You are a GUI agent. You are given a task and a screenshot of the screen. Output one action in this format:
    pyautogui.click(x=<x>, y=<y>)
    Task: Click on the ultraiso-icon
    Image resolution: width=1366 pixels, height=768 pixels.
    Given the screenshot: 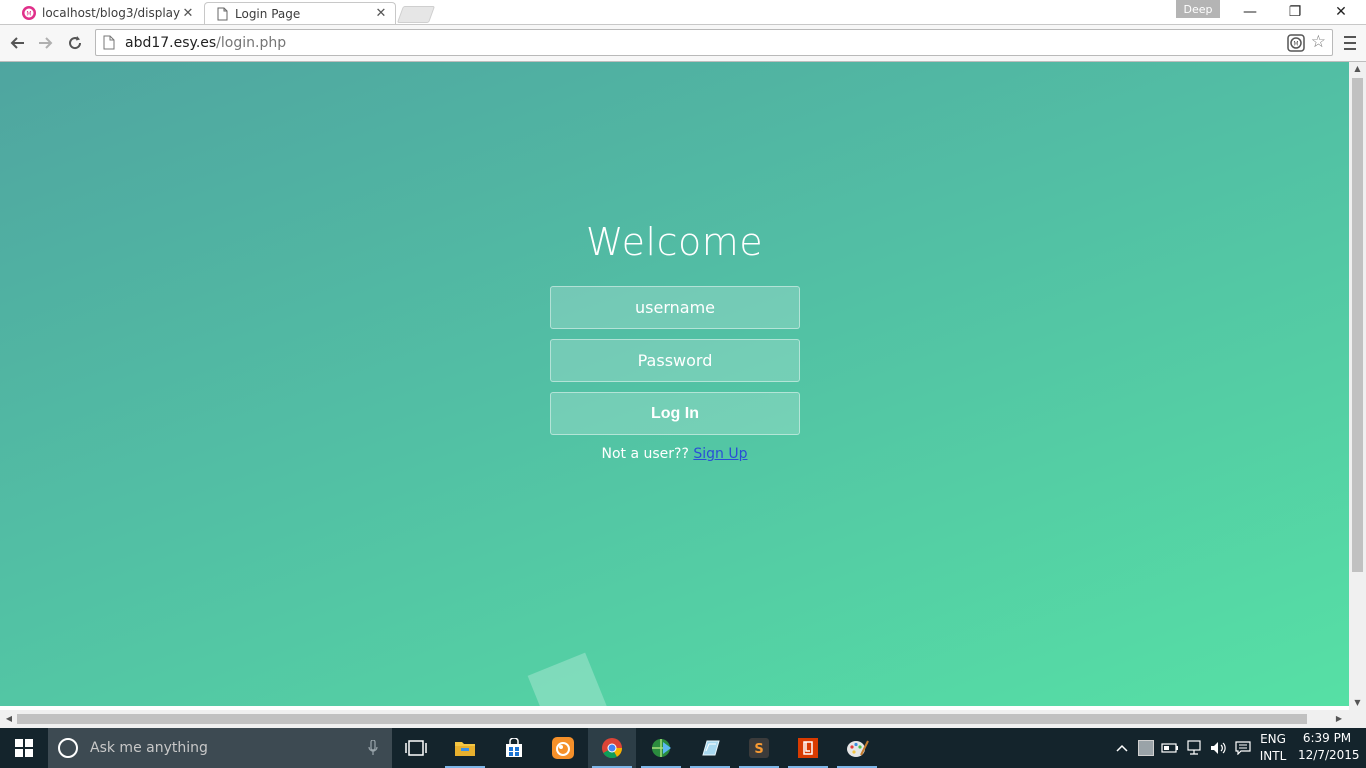 What is the action you would take?
    pyautogui.click(x=711, y=748)
    